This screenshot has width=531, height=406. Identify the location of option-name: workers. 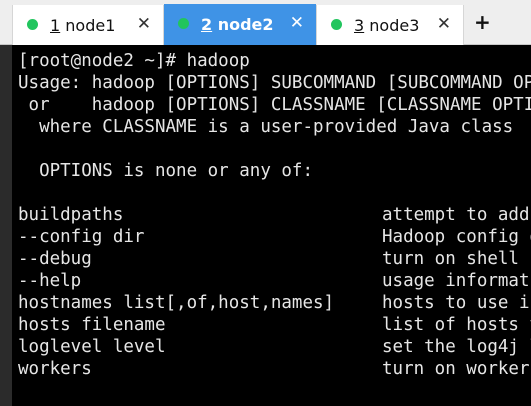
(55, 369).